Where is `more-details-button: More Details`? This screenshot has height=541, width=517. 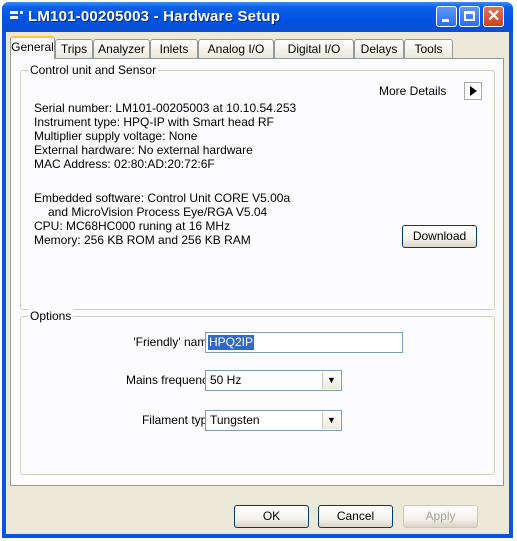 more-details-button: More Details is located at coordinates (431, 91).